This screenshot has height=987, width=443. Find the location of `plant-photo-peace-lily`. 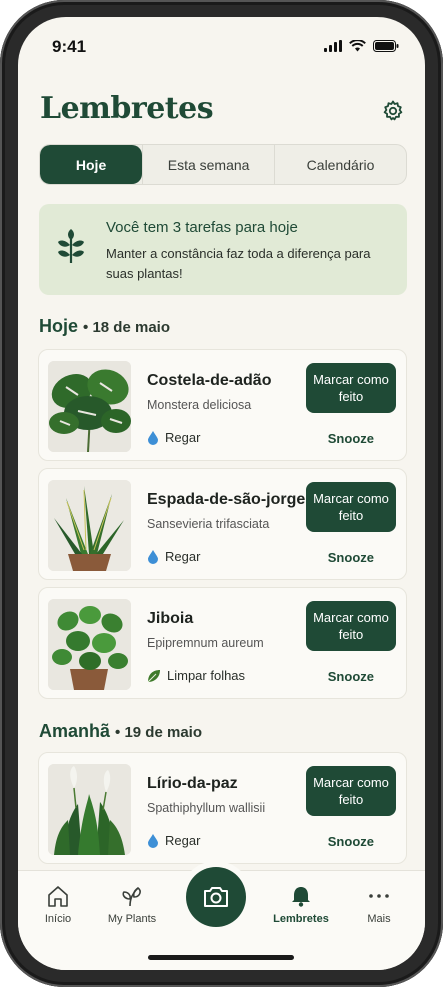

plant-photo-peace-lily is located at coordinates (89, 809).